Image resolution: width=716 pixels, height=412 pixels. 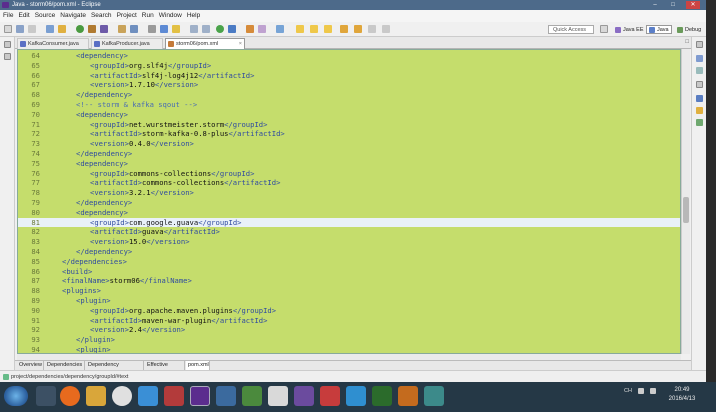 I want to click on code-line: 75 <dependency>, so click(x=349, y=164).